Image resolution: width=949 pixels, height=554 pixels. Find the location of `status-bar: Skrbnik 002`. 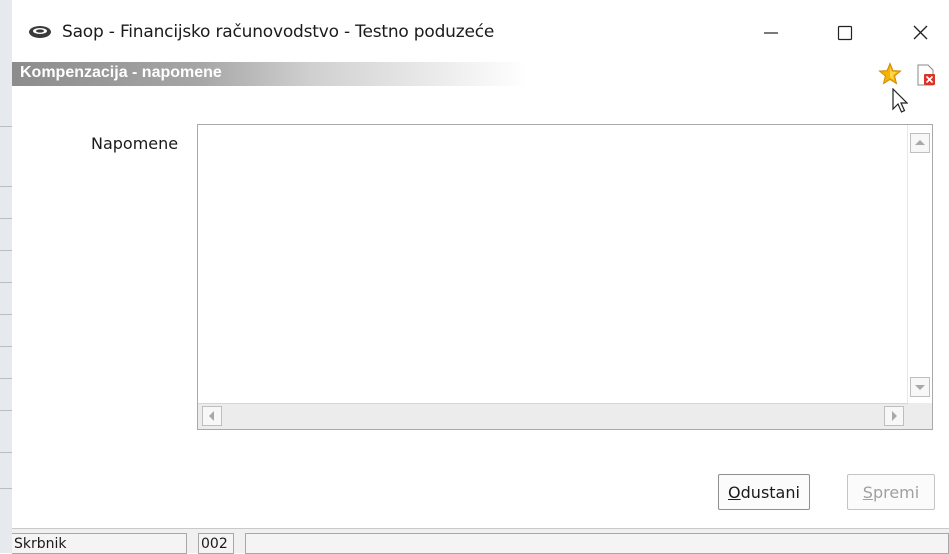

status-bar: Skrbnik 002 is located at coordinates (480, 541).